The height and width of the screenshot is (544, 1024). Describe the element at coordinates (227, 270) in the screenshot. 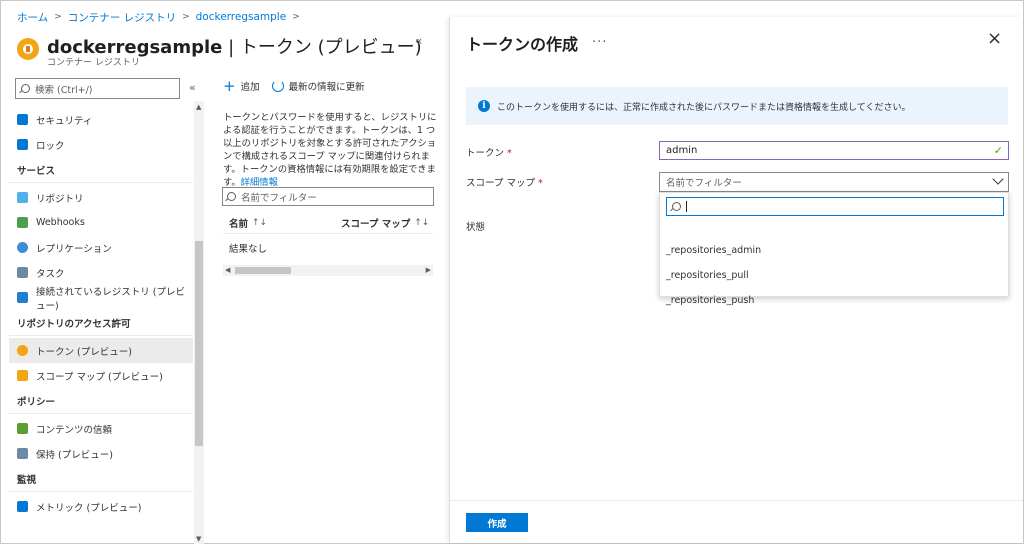

I see `scroll-left-icon: ◀` at that location.